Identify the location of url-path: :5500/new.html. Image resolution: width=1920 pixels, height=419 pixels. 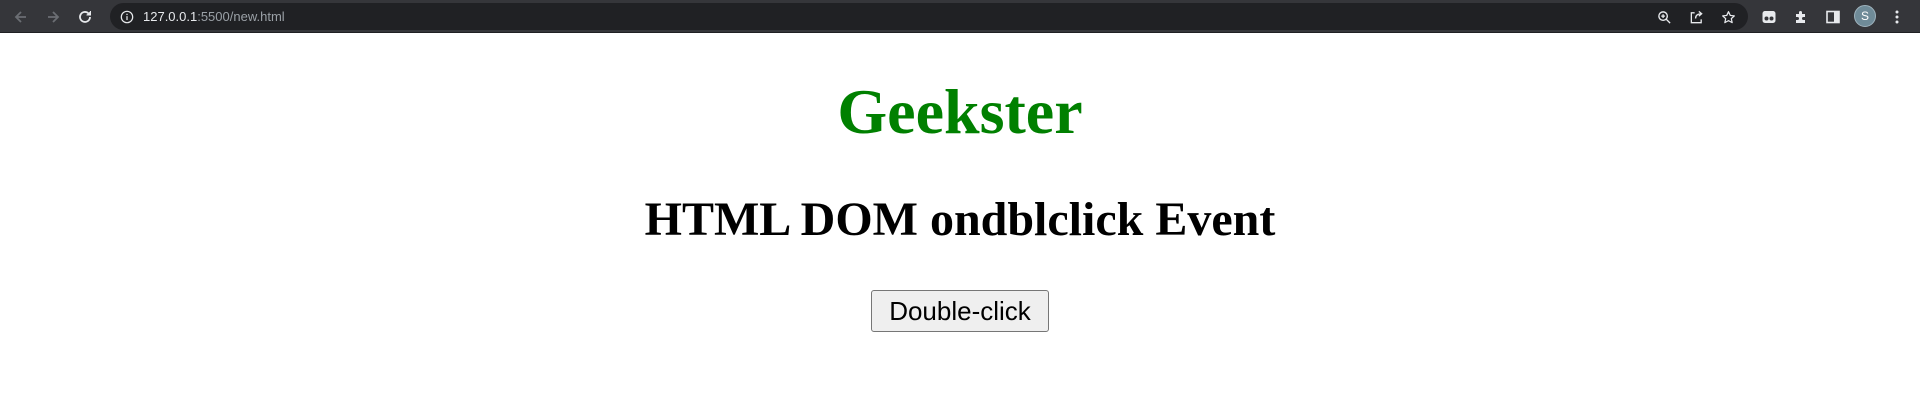
(241, 16).